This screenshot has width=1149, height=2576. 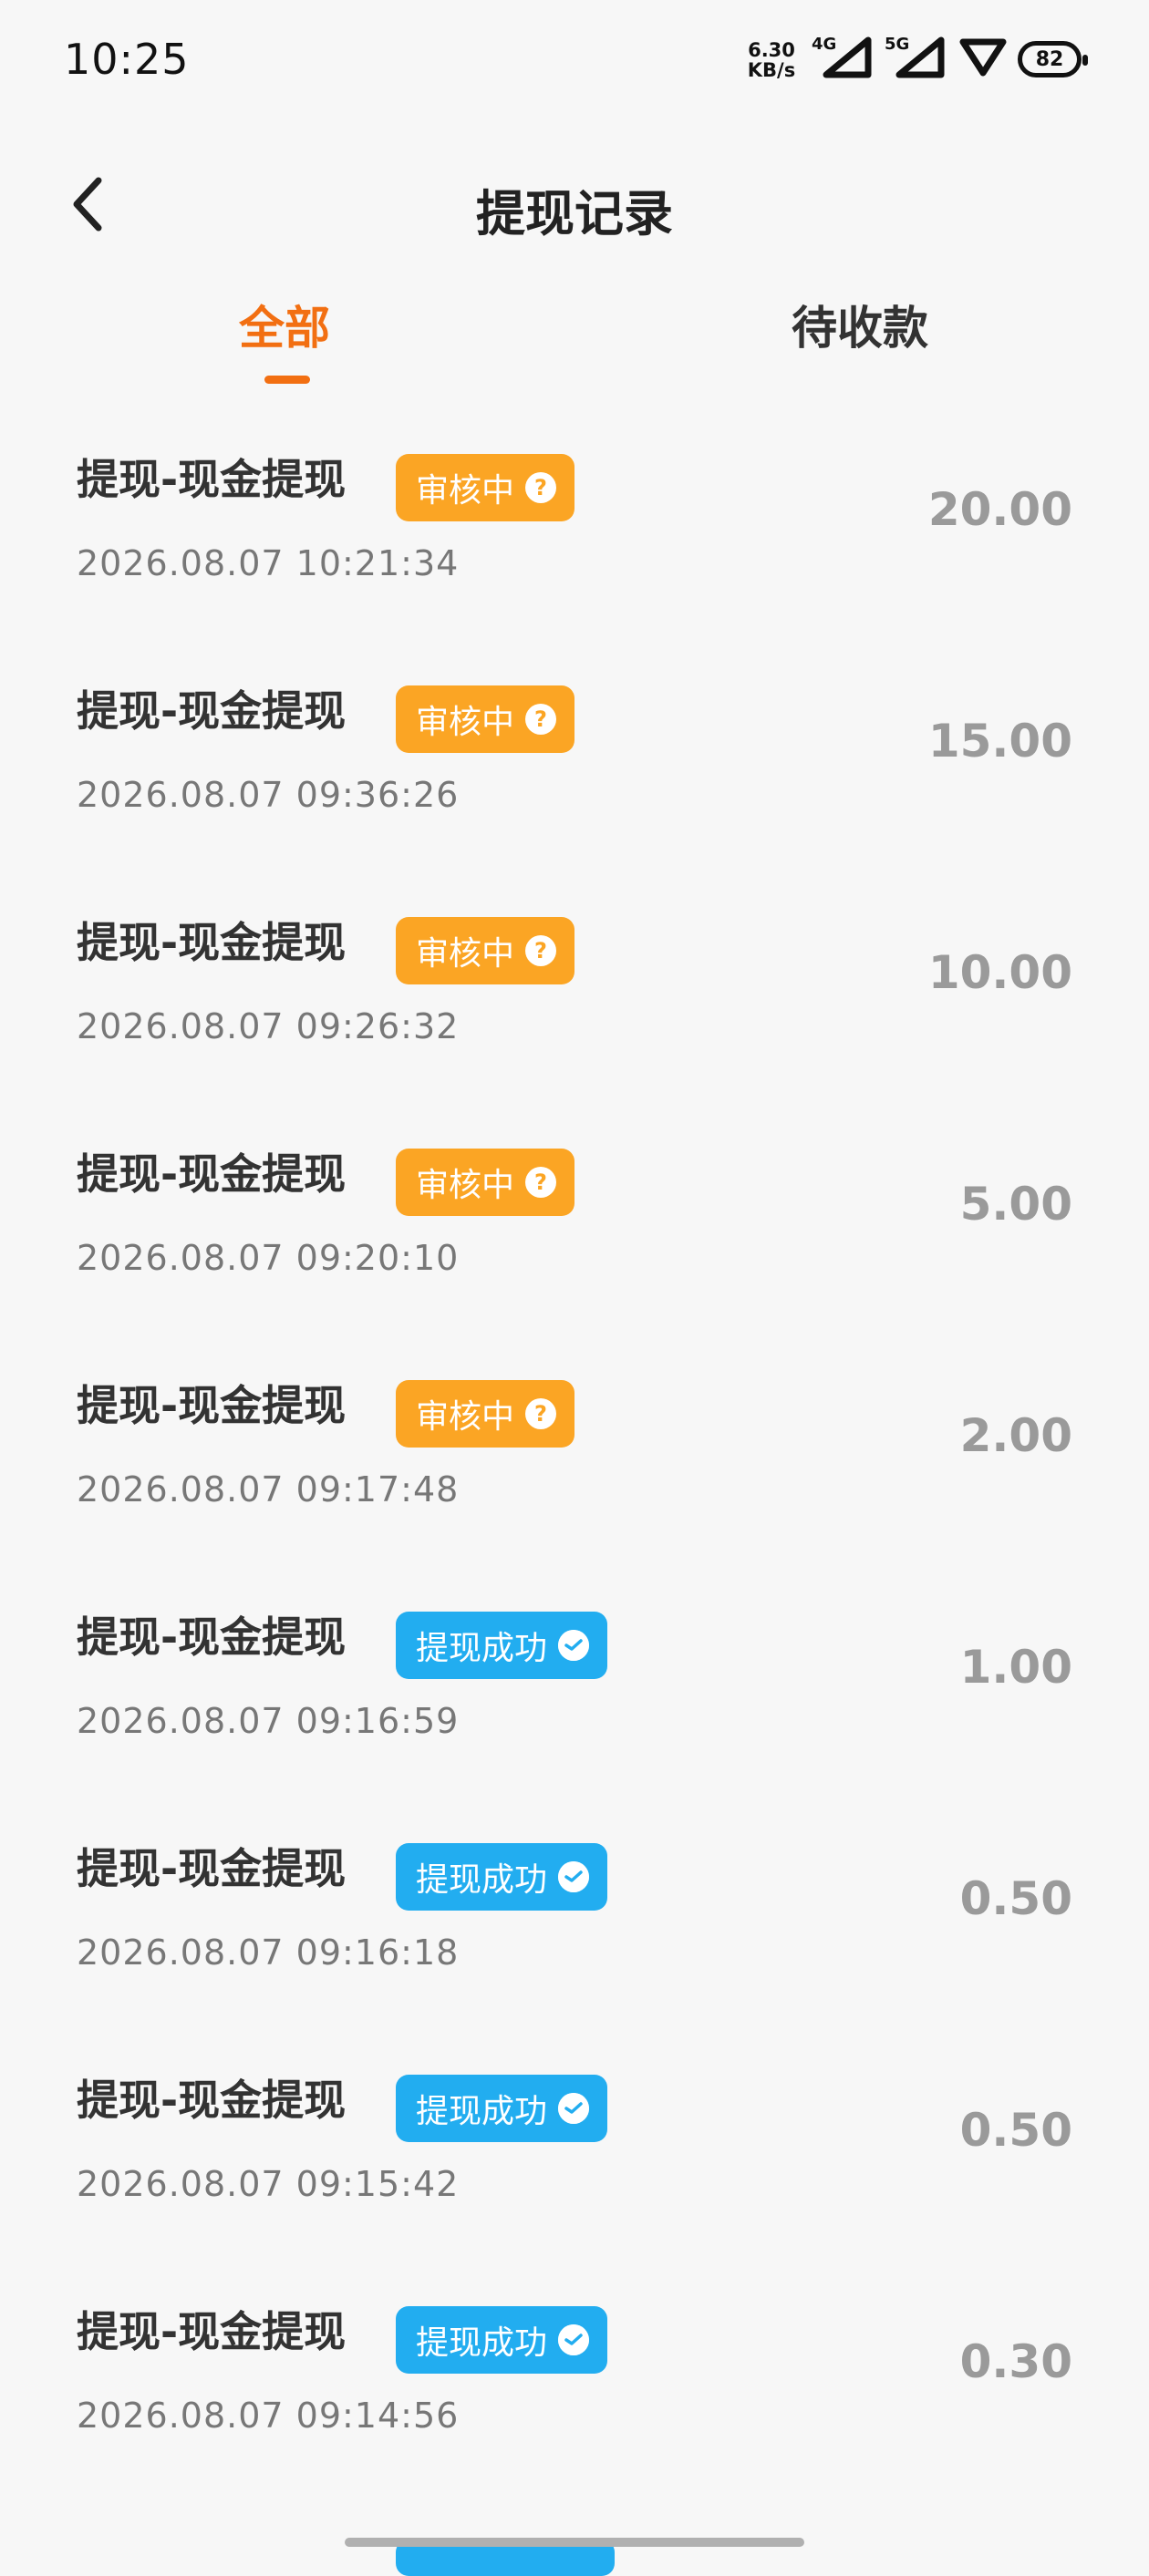 What do you see at coordinates (860, 324) in the screenshot?
I see `tab-pending-payment: 待收款` at bounding box center [860, 324].